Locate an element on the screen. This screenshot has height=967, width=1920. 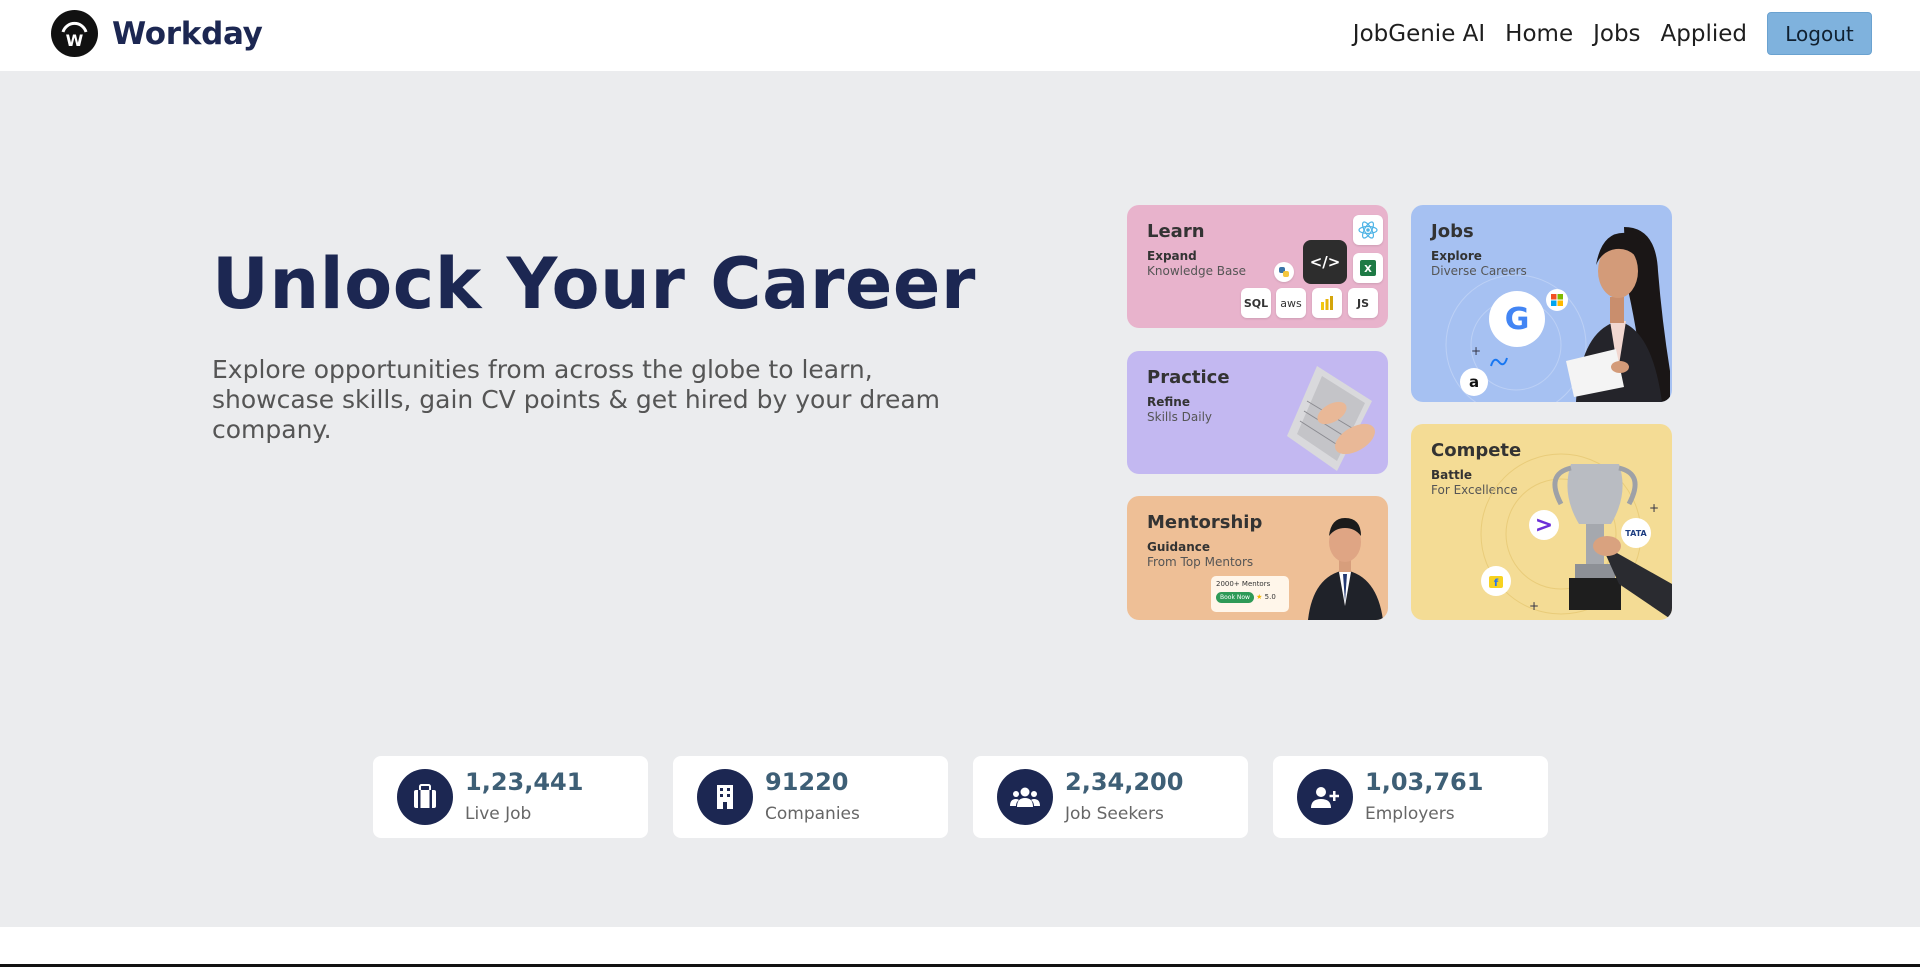
brand: W Workday is located at coordinates (157, 33).